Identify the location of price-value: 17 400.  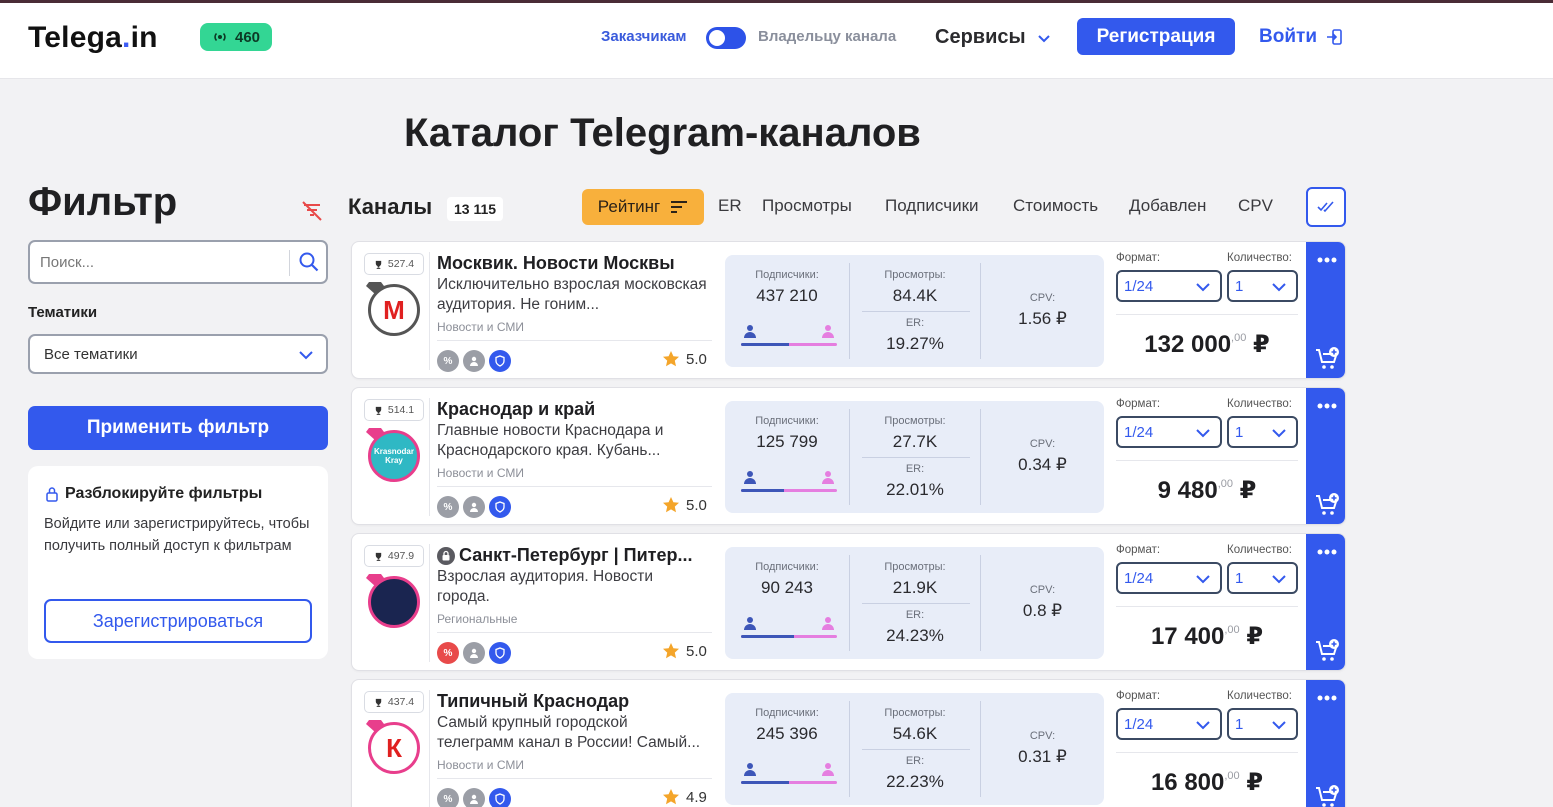
(1187, 636).